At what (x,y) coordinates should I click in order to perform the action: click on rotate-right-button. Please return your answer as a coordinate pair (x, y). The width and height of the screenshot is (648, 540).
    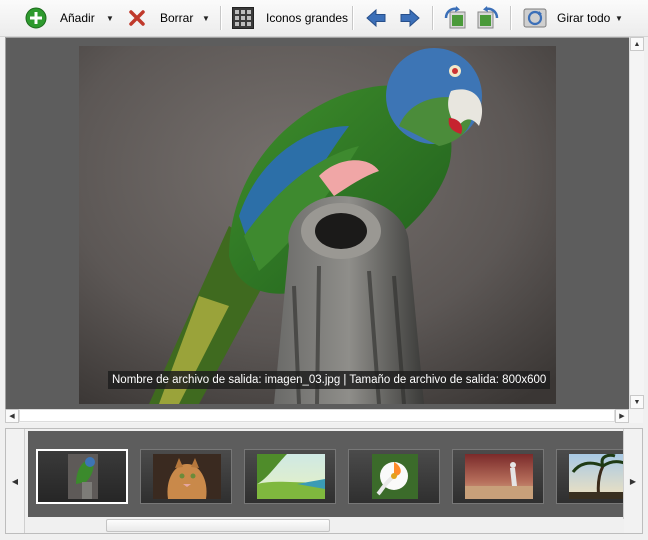
    Looking at the image, I should click on (488, 18).